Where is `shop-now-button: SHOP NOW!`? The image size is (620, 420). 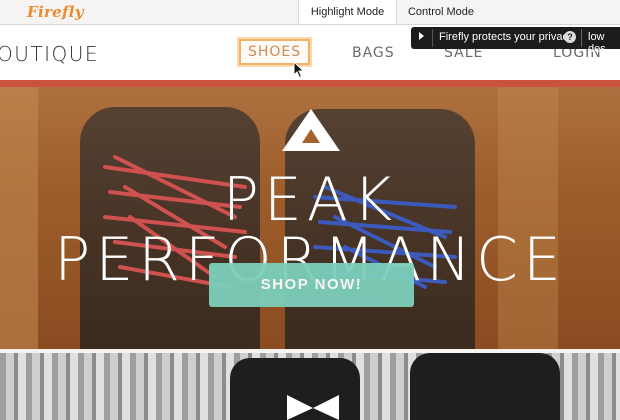
shop-now-button: SHOP NOW! is located at coordinates (311, 285).